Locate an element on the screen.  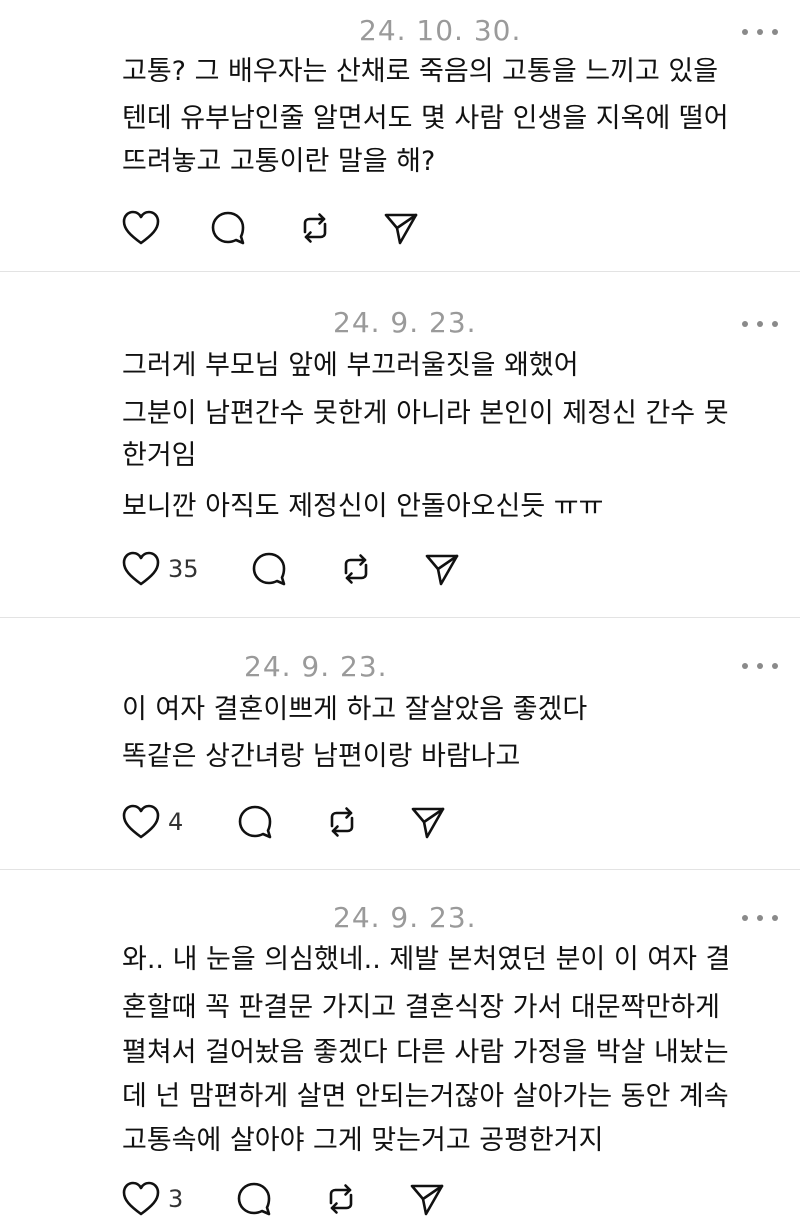
like-count: 35 is located at coordinates (183, 569).